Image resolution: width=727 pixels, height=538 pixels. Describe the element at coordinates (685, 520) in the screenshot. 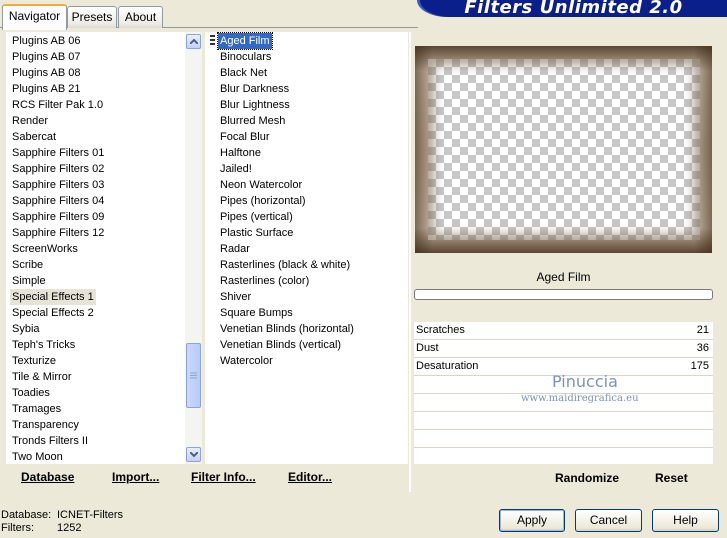

I see `help-button: Help` at that location.